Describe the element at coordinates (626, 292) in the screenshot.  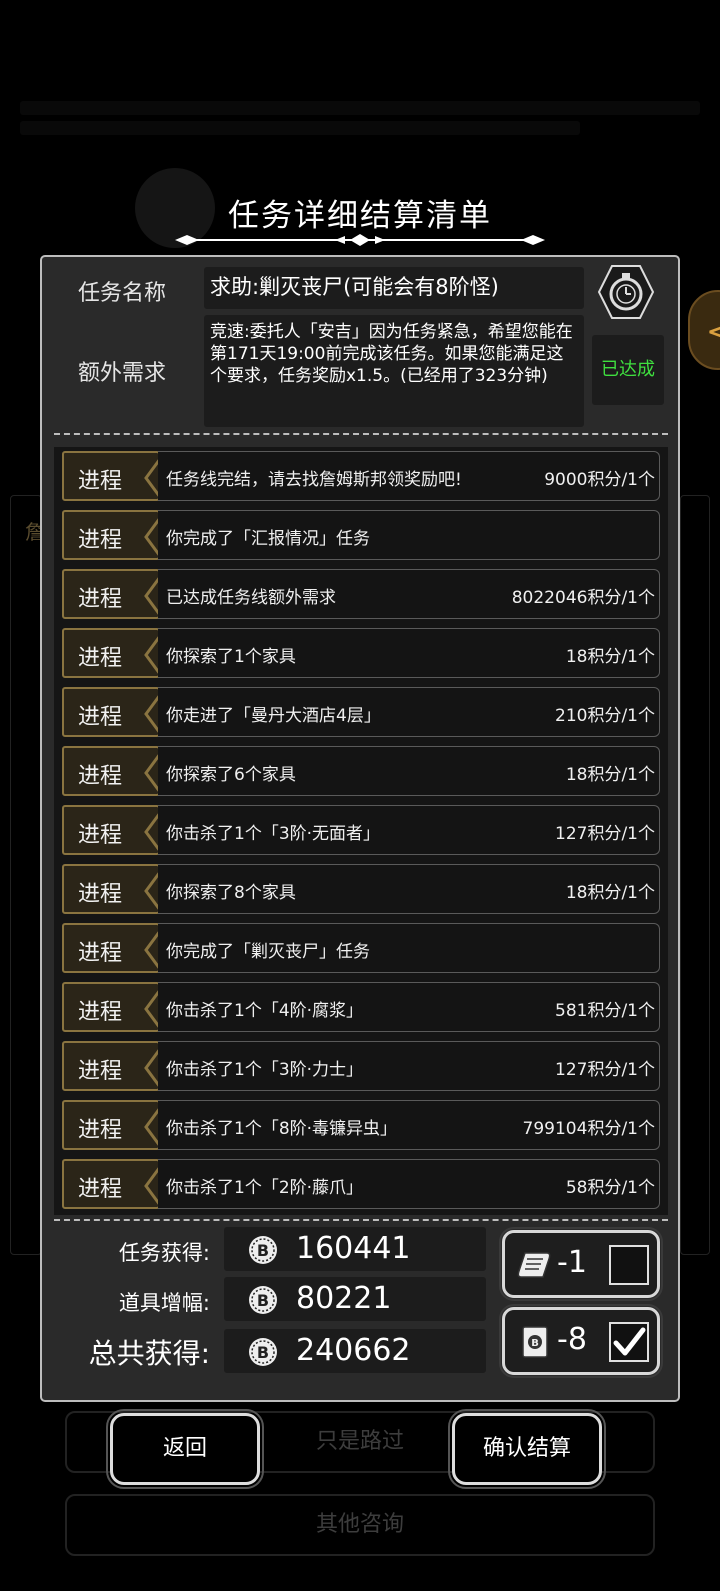
I see `stopwatch-icon` at that location.